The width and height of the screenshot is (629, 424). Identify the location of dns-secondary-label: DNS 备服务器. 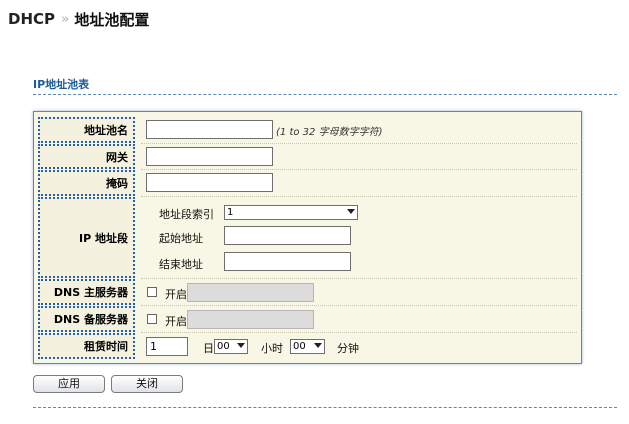
(86, 319).